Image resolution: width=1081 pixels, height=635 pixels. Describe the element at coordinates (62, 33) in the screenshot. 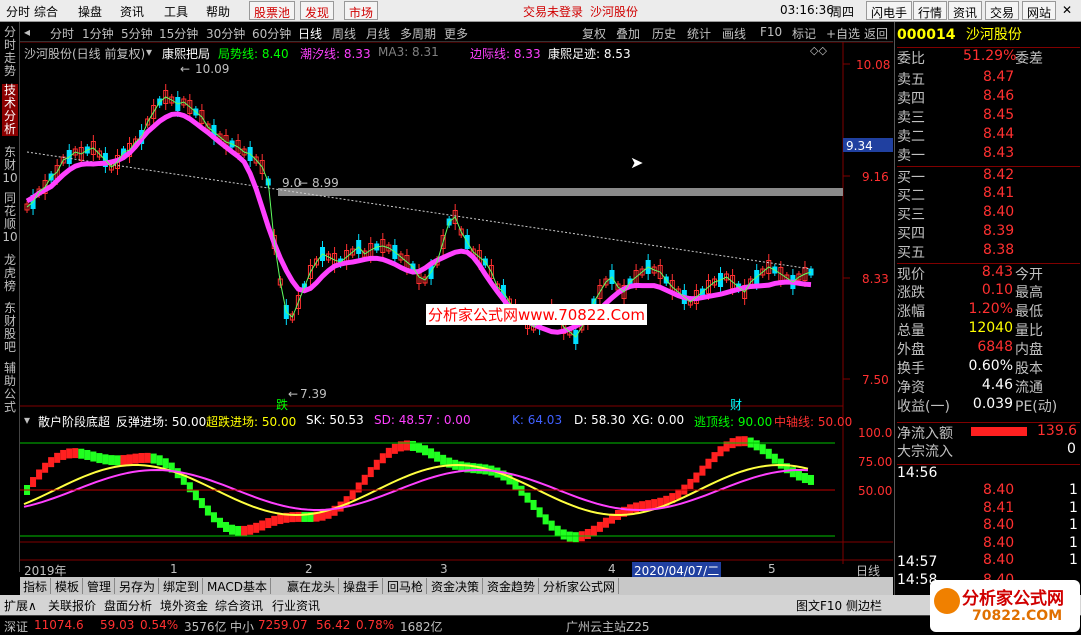

I see `period-fenshi: 分时` at that location.